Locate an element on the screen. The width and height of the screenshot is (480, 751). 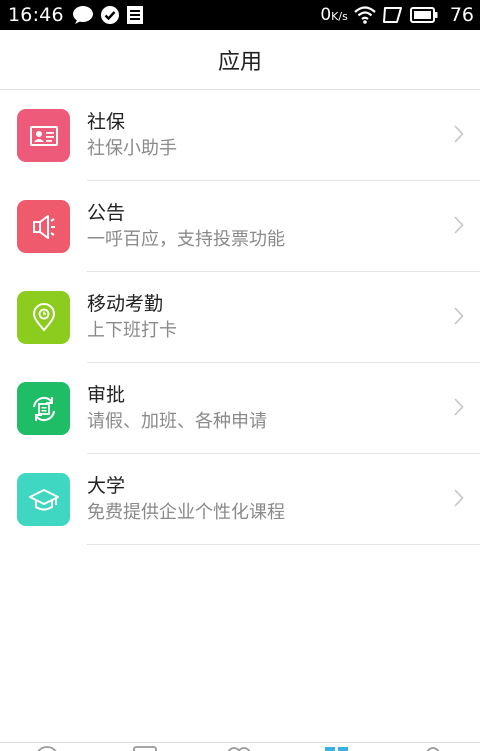
signal-icon is located at coordinates (393, 15).